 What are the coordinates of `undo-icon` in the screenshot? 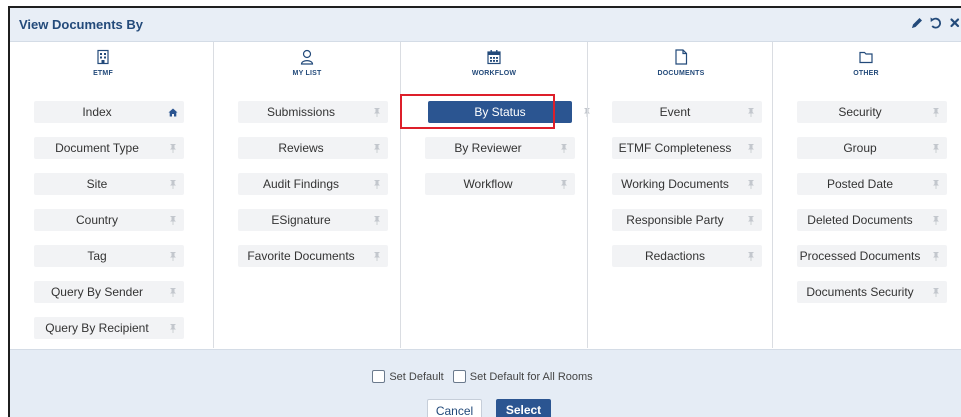 It's located at (936, 23).